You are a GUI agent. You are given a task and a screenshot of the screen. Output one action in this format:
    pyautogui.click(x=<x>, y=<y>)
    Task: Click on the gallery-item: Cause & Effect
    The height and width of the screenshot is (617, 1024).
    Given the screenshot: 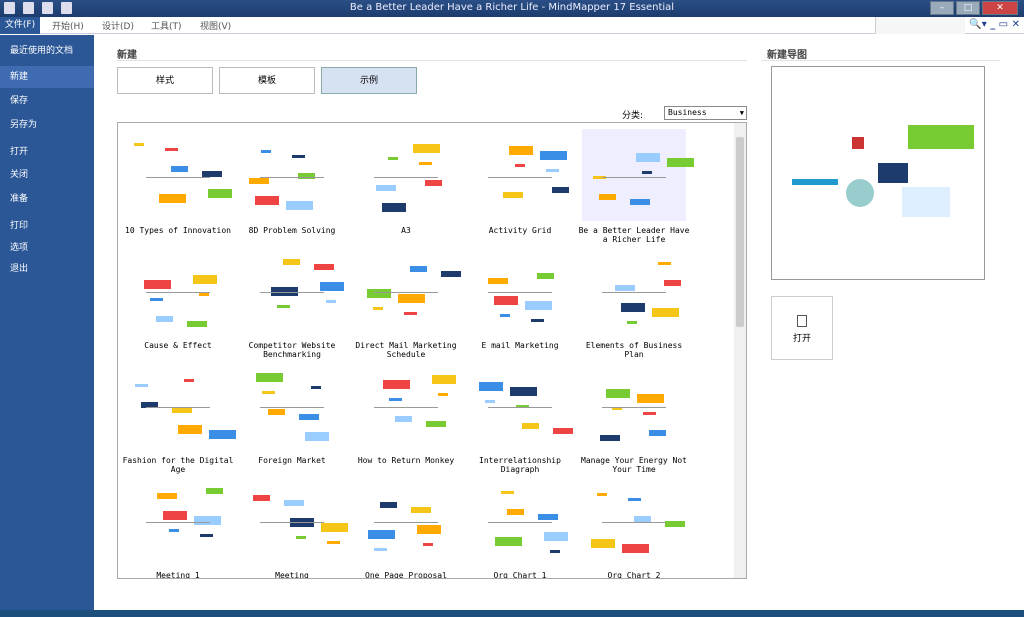 What is the action you would take?
    pyautogui.click(x=178, y=297)
    